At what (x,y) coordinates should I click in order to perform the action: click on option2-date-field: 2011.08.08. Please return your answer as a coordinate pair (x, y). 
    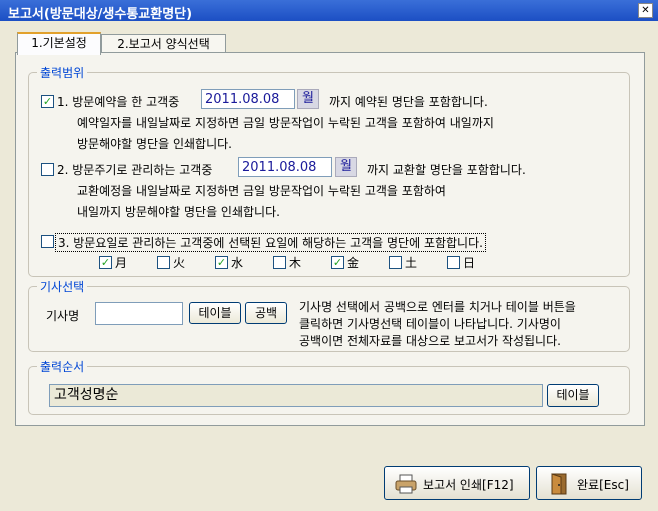
    Looking at the image, I should click on (285, 167).